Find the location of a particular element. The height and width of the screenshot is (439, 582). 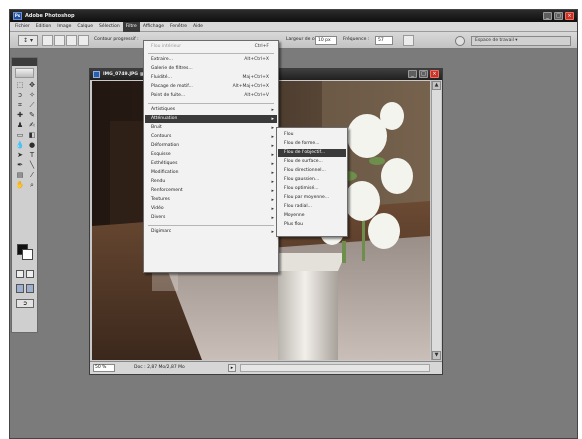

tool-preset-picker: ↕ ▾ is located at coordinates (28, 40).